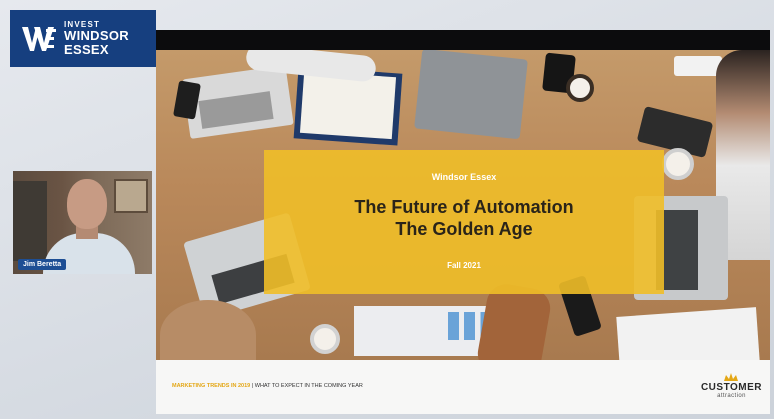  Describe the element at coordinates (348, 105) in the screenshot. I see `notebook-page` at that location.